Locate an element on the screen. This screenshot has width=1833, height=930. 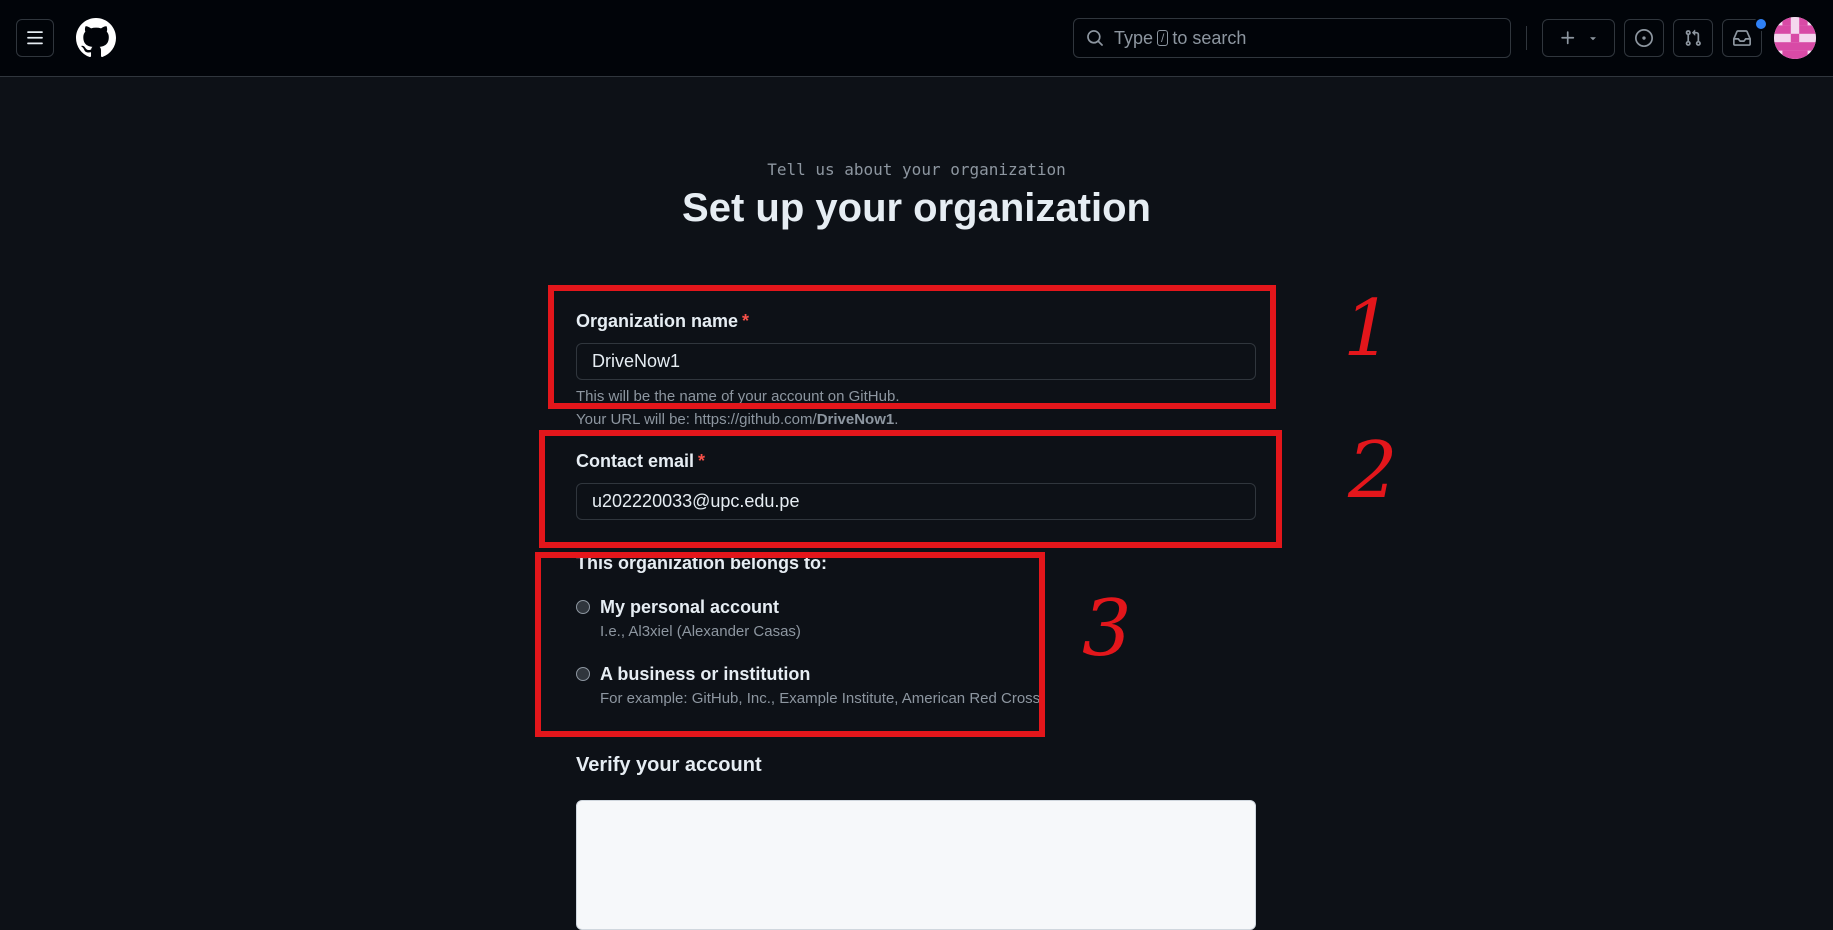
org-url-name: DriveNow1 is located at coordinates (855, 419).